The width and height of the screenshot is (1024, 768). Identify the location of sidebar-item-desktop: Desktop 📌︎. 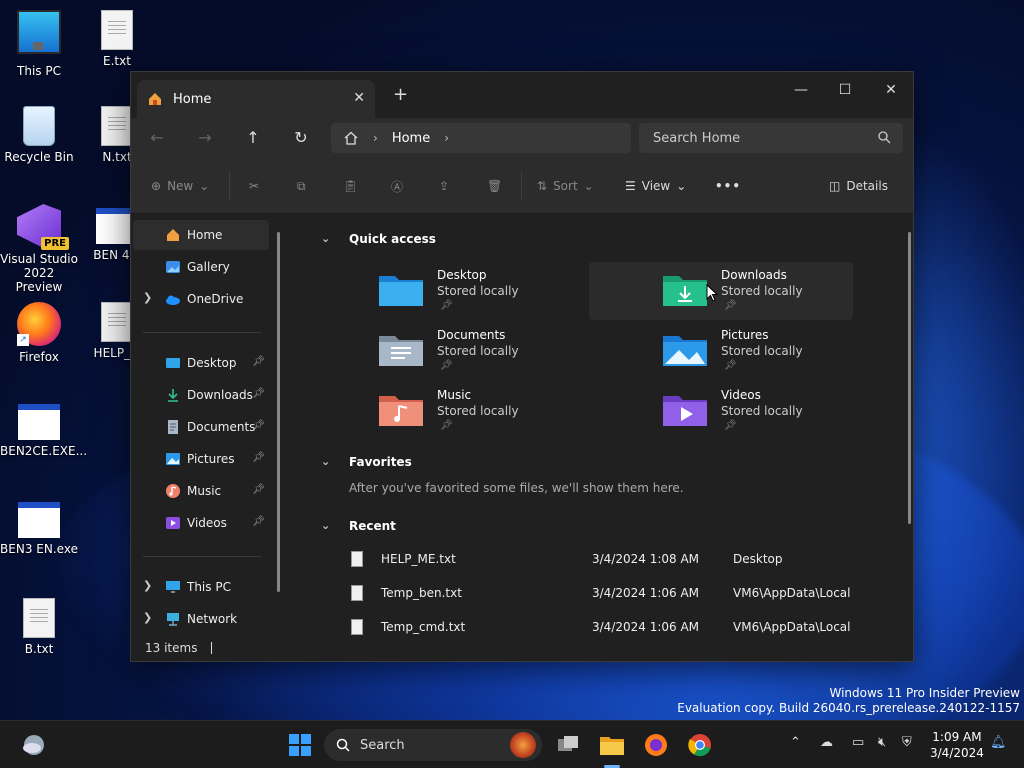
(201, 363).